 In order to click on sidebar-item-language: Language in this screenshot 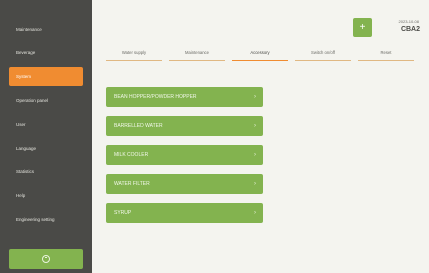, I will do `click(46, 148)`.